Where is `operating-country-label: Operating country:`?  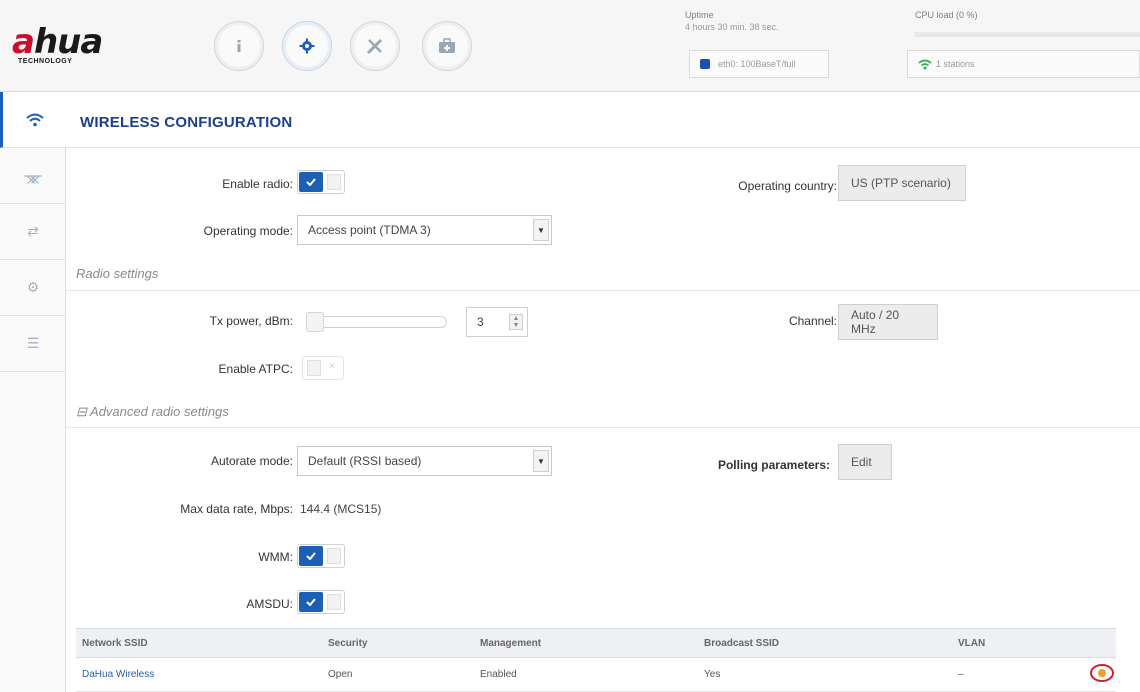
operating-country-label: Operating country: is located at coordinates (787, 186).